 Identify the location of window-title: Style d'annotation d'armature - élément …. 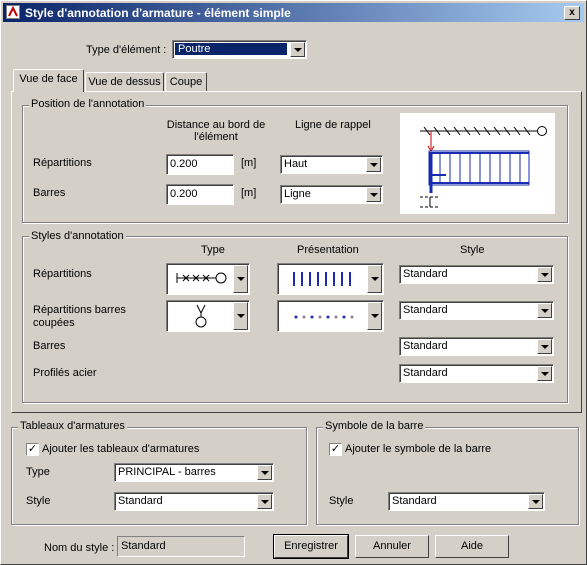
(158, 13).